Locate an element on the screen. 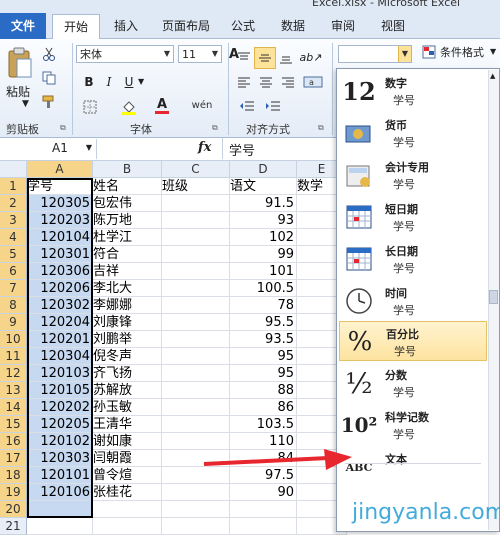 This screenshot has width=500, height=535. table-cell: 班级 is located at coordinates (196, 186).